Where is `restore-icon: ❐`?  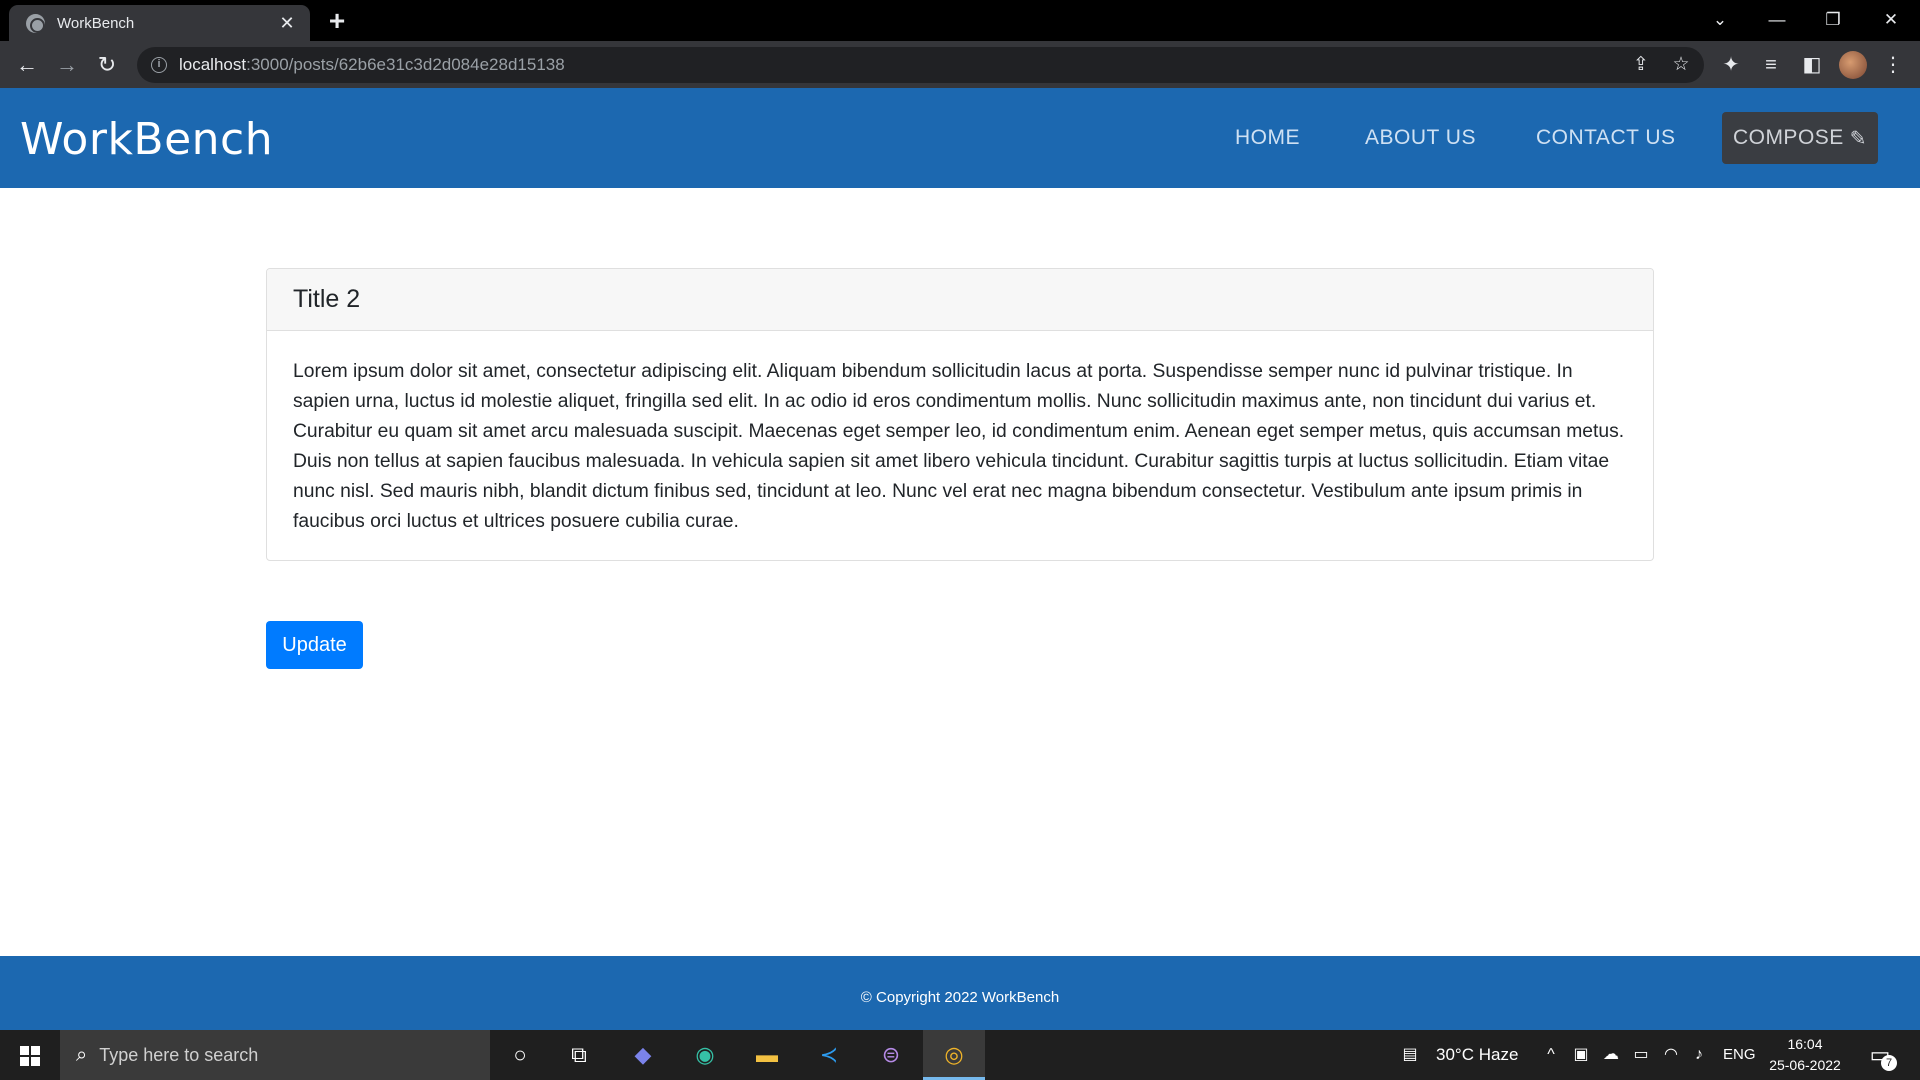
restore-icon: ❐ is located at coordinates (1833, 20).